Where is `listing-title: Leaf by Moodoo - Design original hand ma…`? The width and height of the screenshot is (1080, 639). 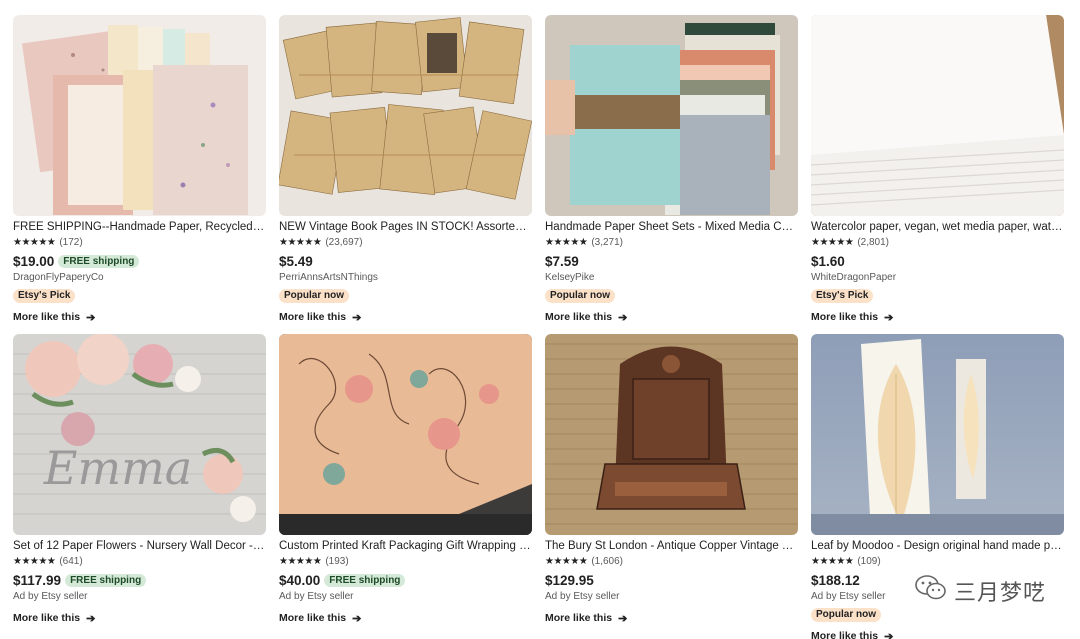
listing-title: Leaf by Moodoo - Design original hand ma… is located at coordinates (937, 546).